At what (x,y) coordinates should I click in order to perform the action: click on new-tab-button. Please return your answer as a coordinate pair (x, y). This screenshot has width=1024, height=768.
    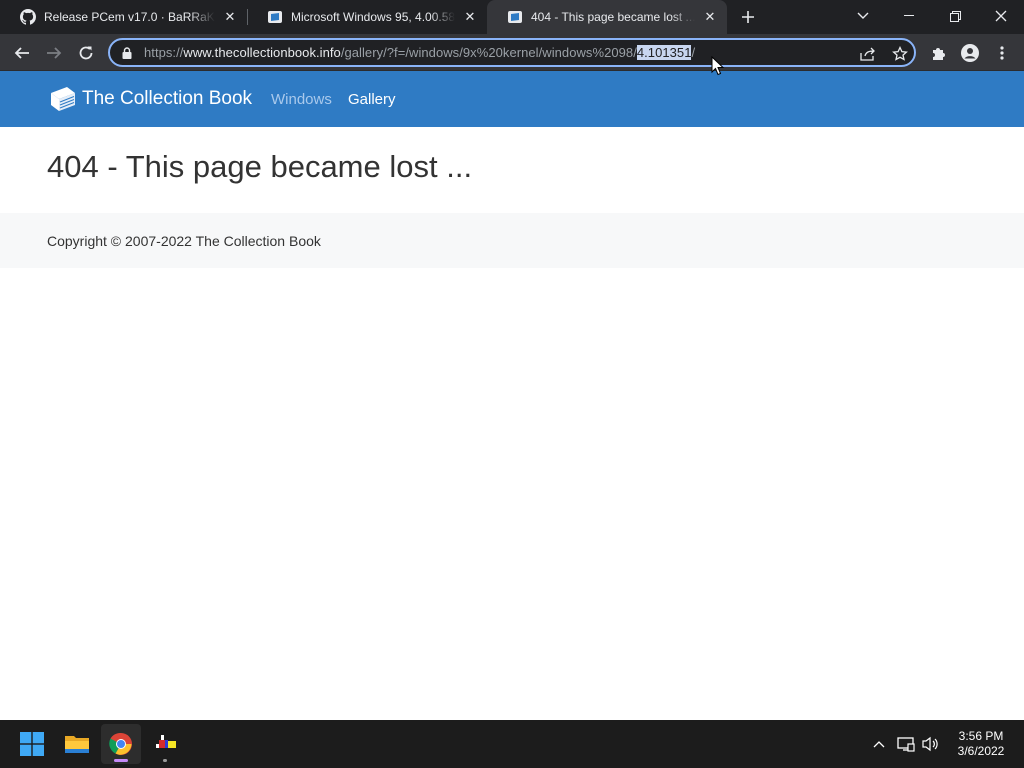
    Looking at the image, I should click on (748, 17).